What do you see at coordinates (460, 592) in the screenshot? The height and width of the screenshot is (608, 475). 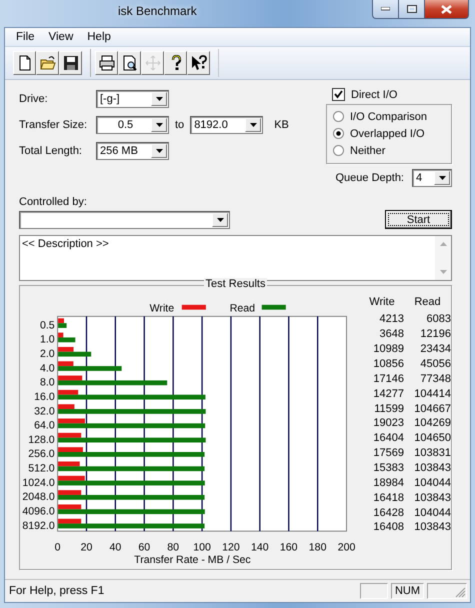 I see `resize-grip-icon` at bounding box center [460, 592].